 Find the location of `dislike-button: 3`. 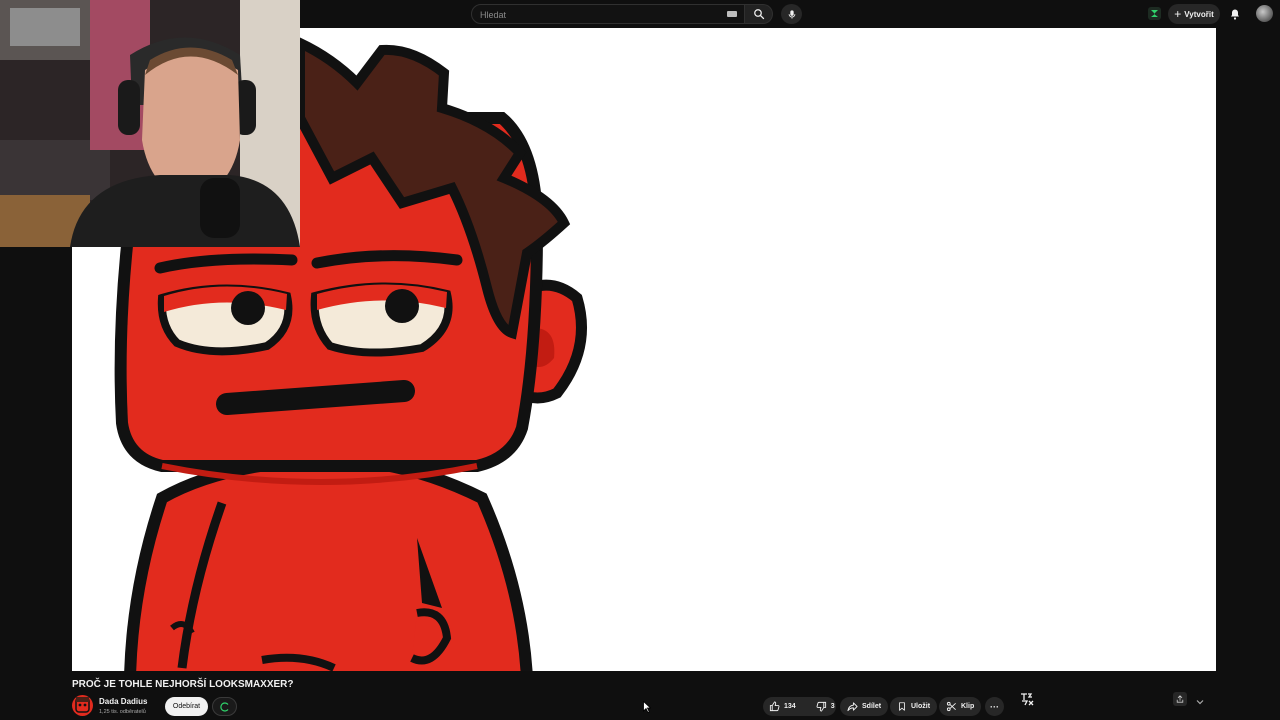

dislike-button: 3 is located at coordinates (825, 706).